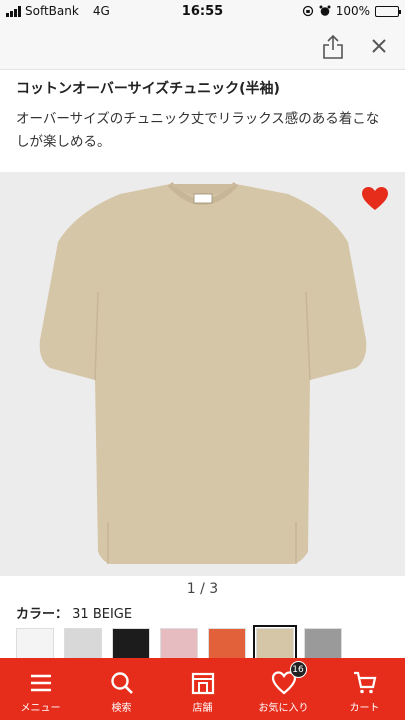  I want to click on menu-icon, so click(40, 683).